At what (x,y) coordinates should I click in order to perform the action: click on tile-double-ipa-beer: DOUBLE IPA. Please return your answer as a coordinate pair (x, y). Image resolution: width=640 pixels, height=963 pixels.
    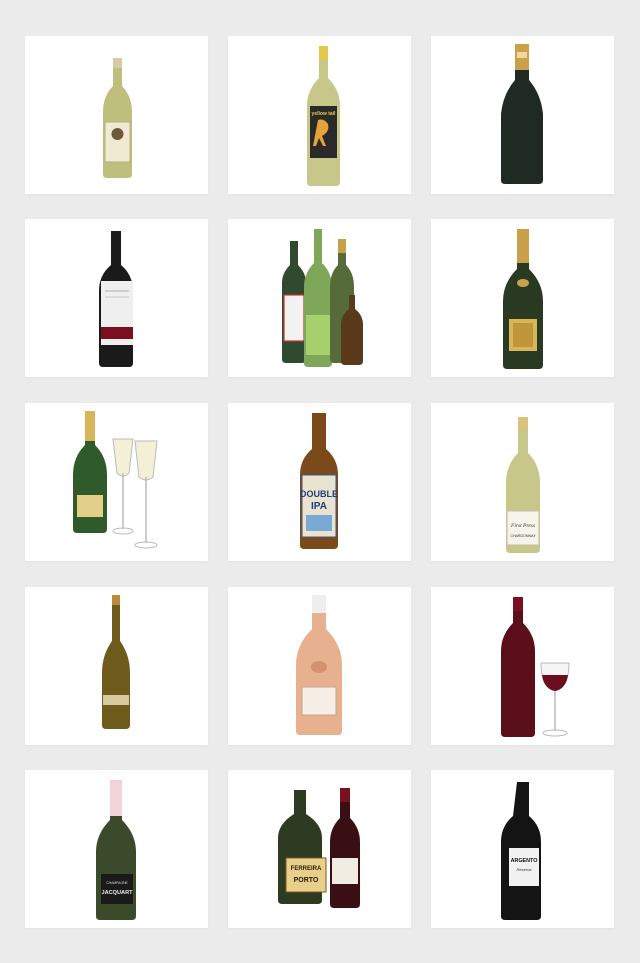
    Looking at the image, I should click on (319, 482).